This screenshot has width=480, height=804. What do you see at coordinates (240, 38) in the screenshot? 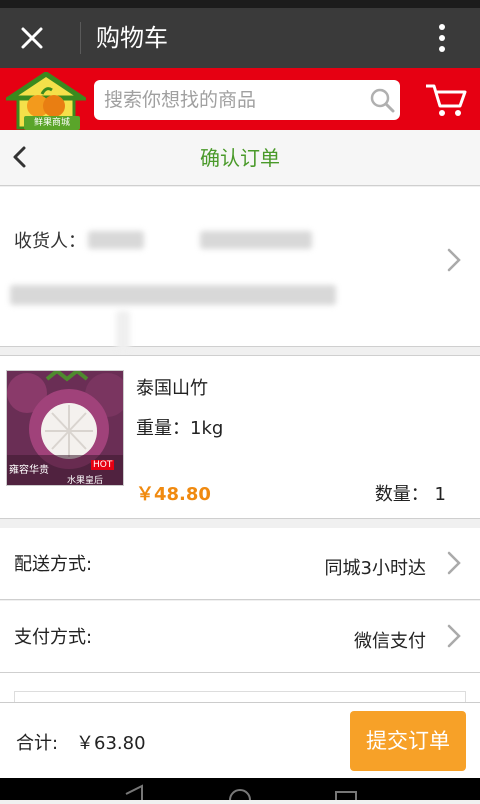
I see `title-bar: 购物车` at bounding box center [240, 38].